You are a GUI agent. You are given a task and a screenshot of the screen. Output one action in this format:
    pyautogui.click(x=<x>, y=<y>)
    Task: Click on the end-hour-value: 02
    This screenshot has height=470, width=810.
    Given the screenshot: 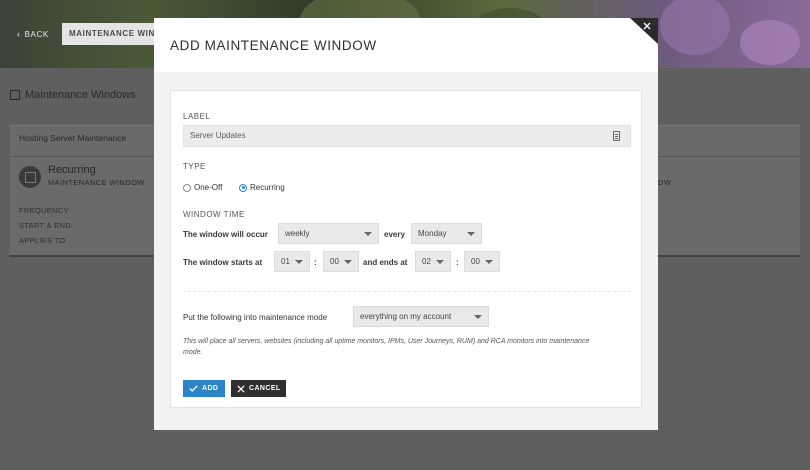 What is the action you would take?
    pyautogui.click(x=426, y=261)
    